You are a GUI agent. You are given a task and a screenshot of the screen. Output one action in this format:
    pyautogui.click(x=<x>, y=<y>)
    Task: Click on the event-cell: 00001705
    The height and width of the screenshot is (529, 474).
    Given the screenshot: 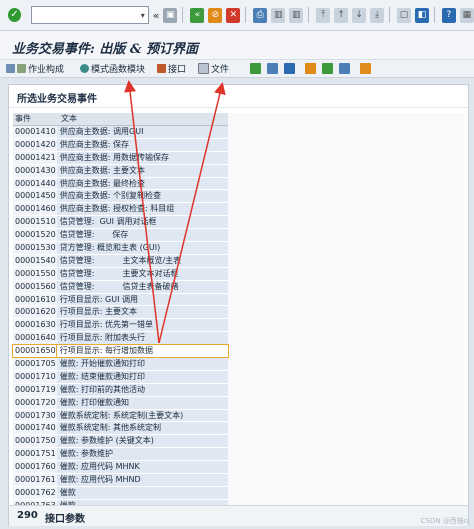 What is the action you would take?
    pyautogui.click(x=35, y=364)
    